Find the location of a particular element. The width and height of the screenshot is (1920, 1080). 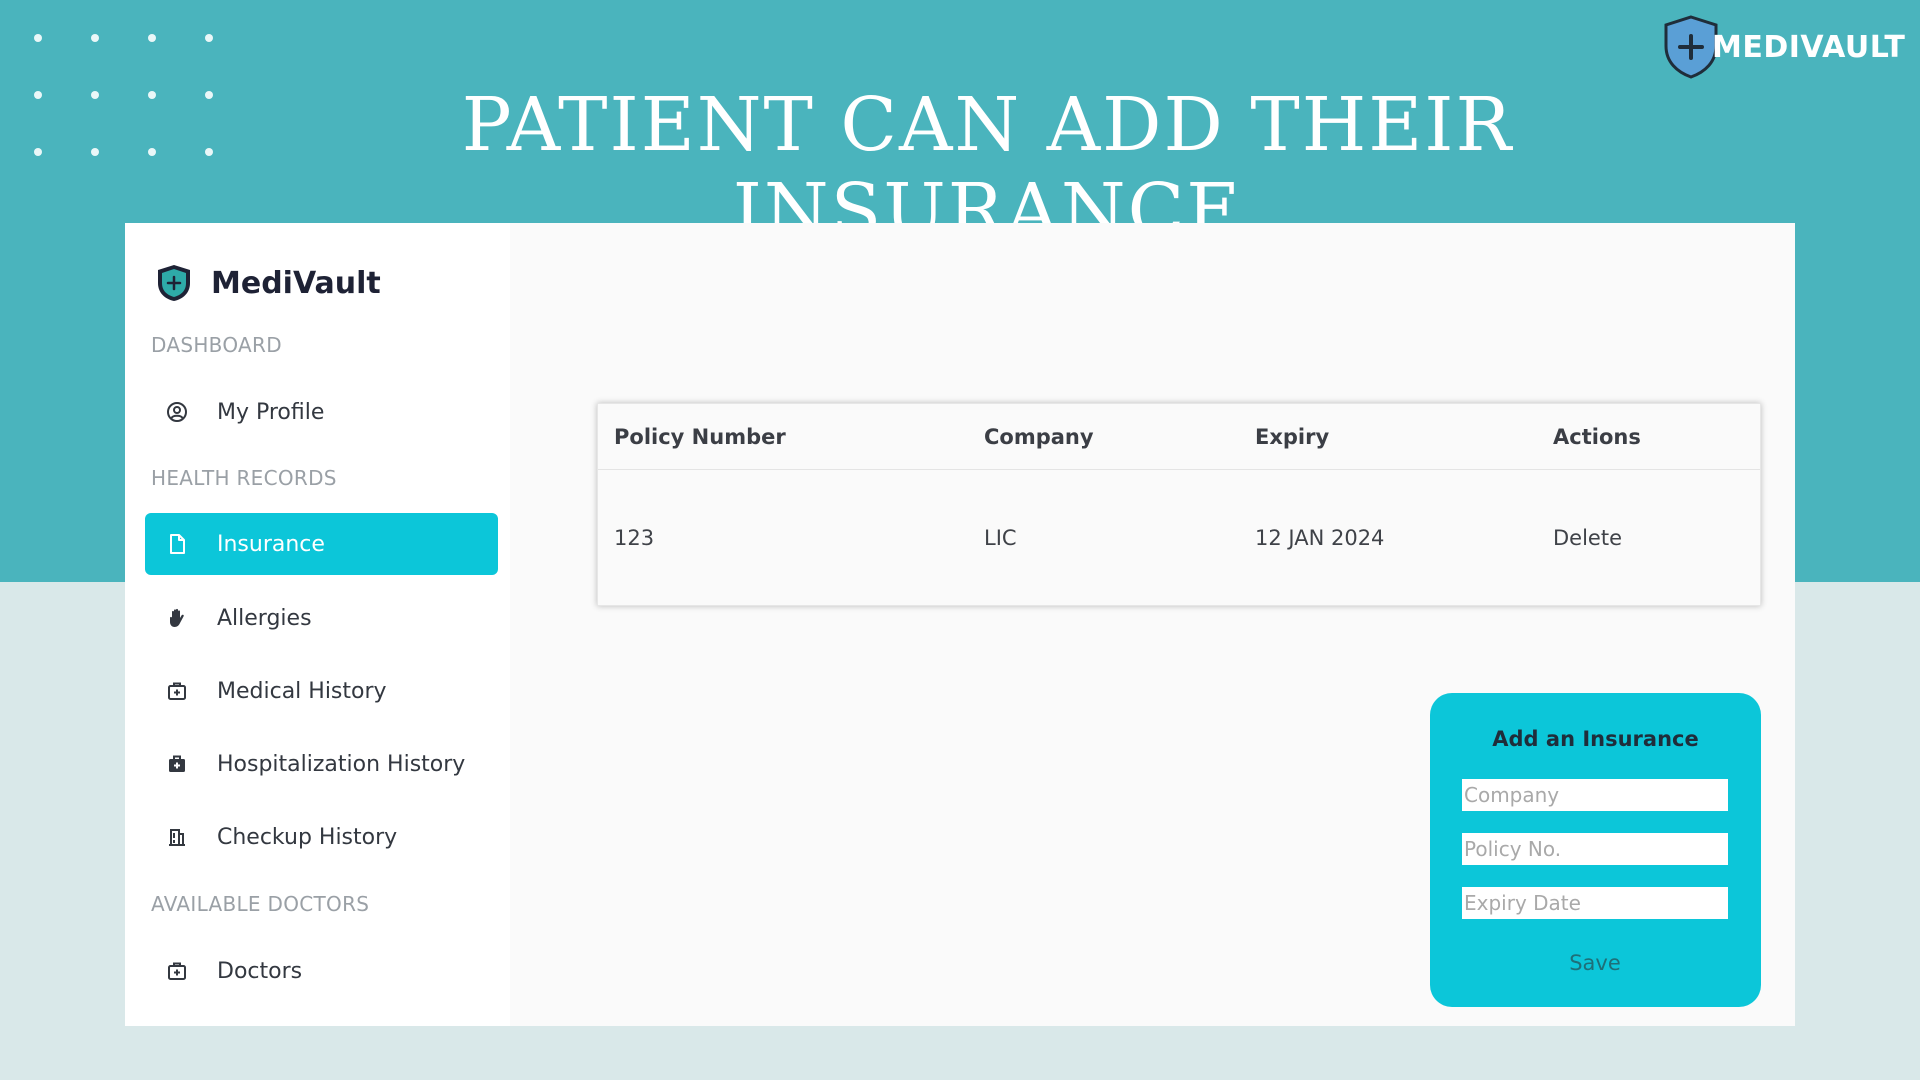

cell-policy-number: 123 is located at coordinates (634, 538).